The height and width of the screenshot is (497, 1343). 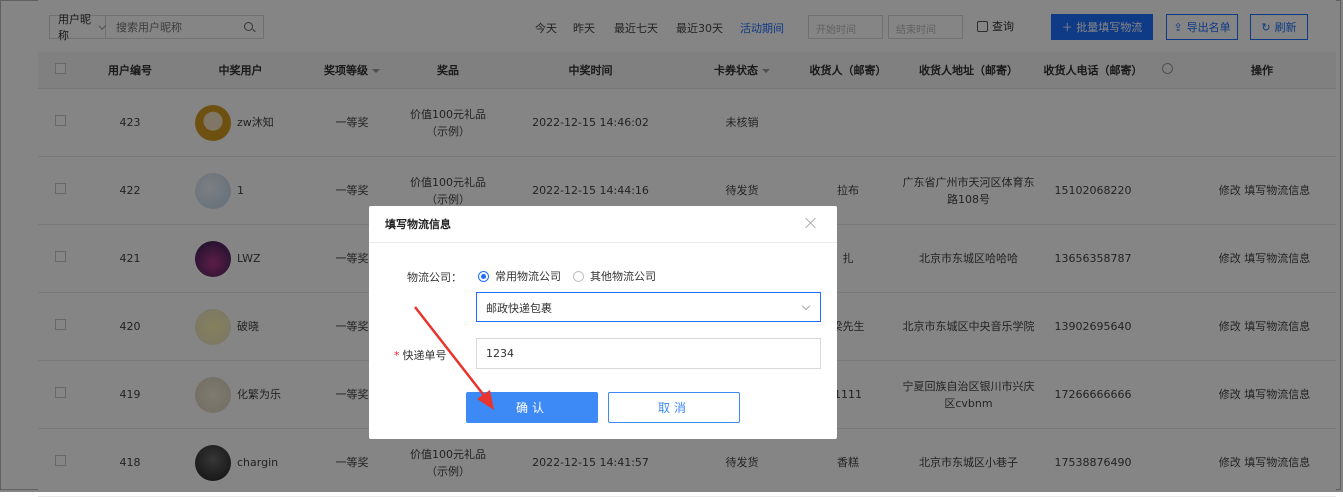 I want to click on tracking-number-input: 1234, so click(x=648, y=353).